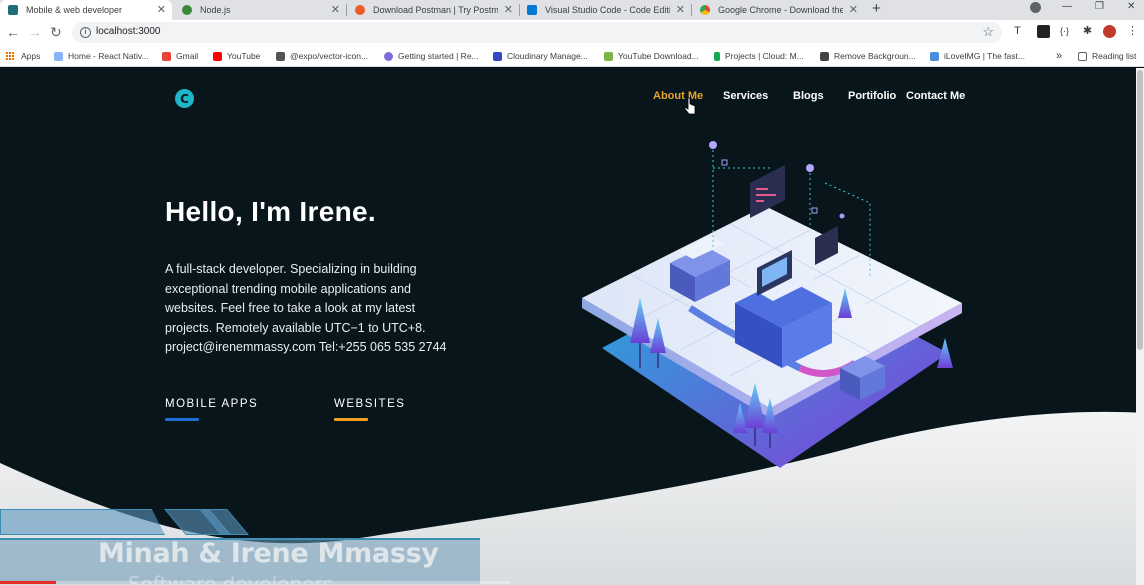 This screenshot has height=585, width=1144. I want to click on scrollbar-thumb, so click(1140, 210).